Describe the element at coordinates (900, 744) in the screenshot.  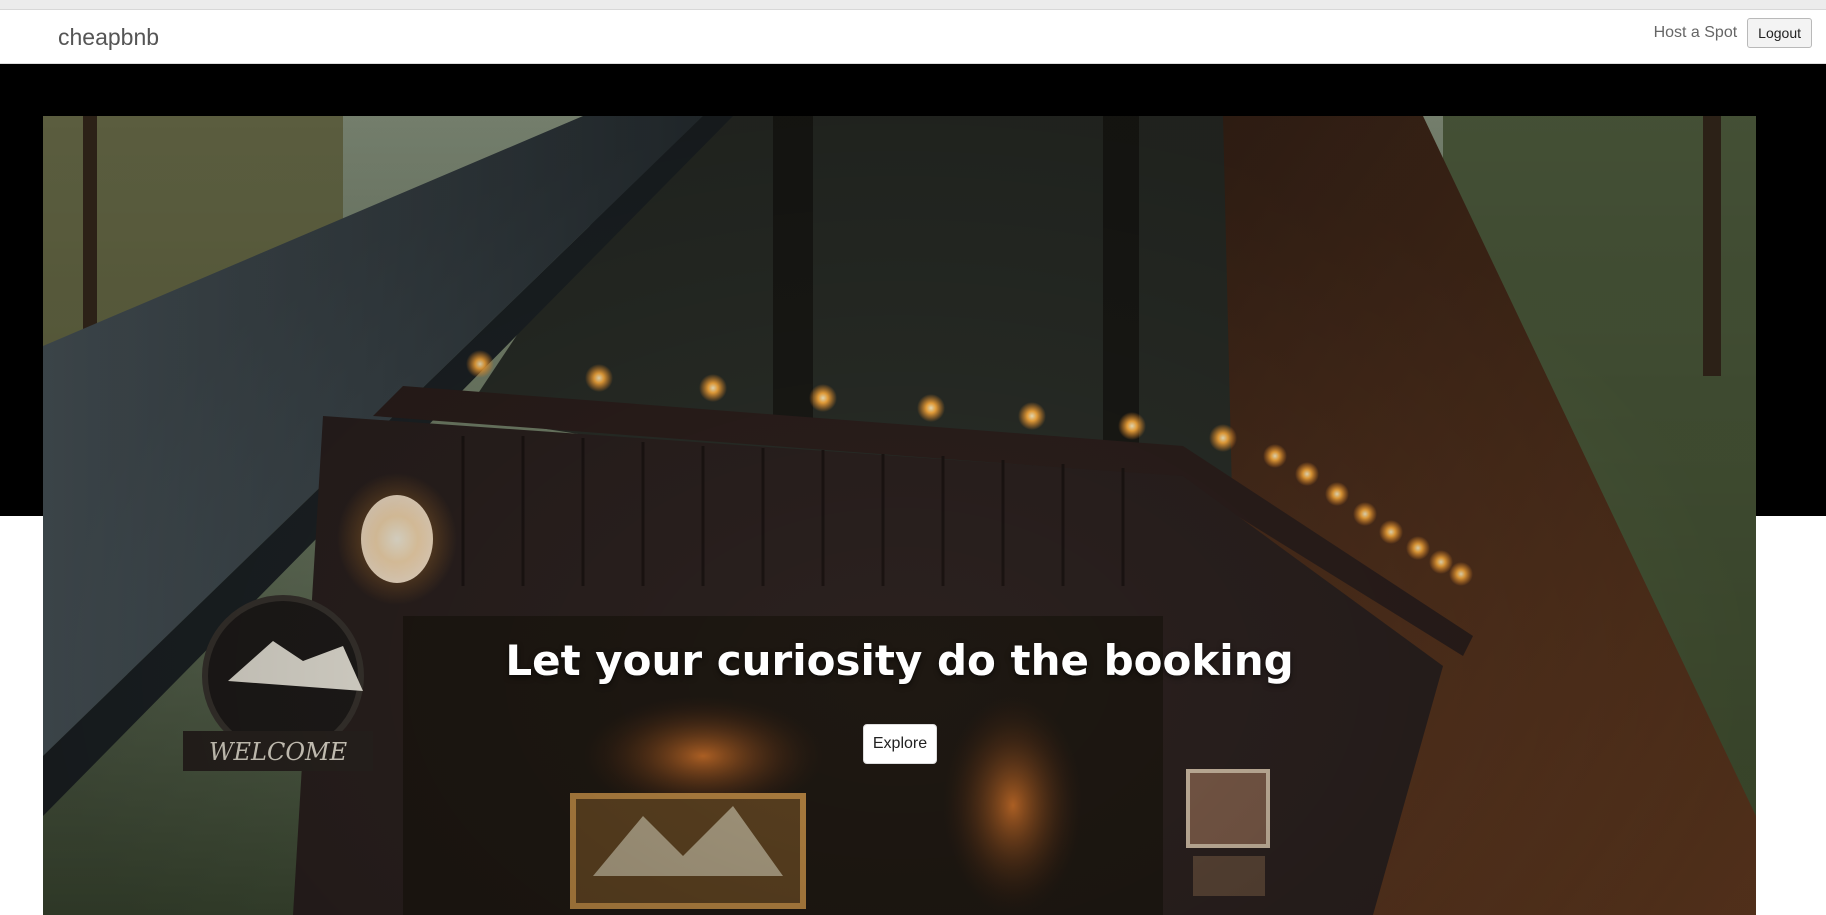
I see `explore-button: Explore` at that location.